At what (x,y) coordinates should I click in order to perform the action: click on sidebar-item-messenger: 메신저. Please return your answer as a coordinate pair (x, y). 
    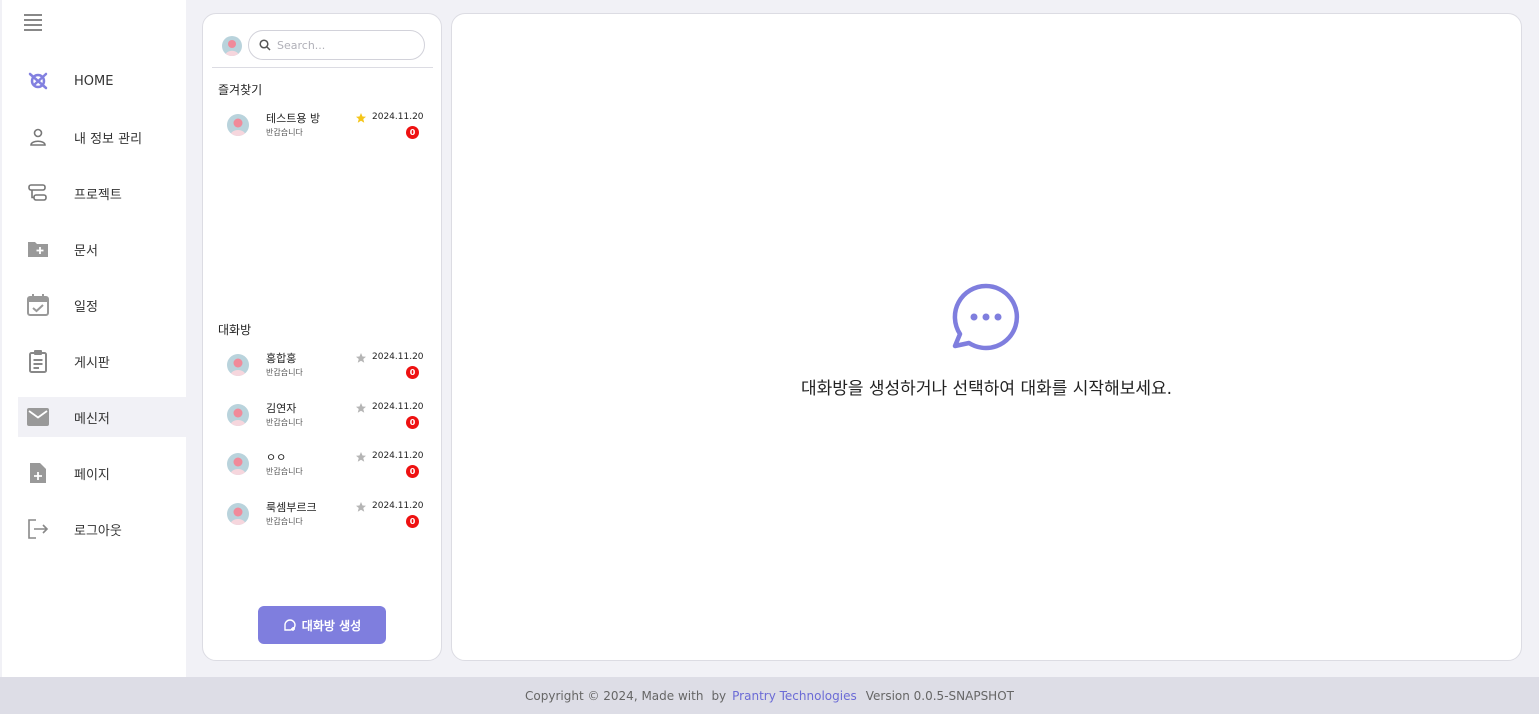
    Looking at the image, I should click on (102, 417).